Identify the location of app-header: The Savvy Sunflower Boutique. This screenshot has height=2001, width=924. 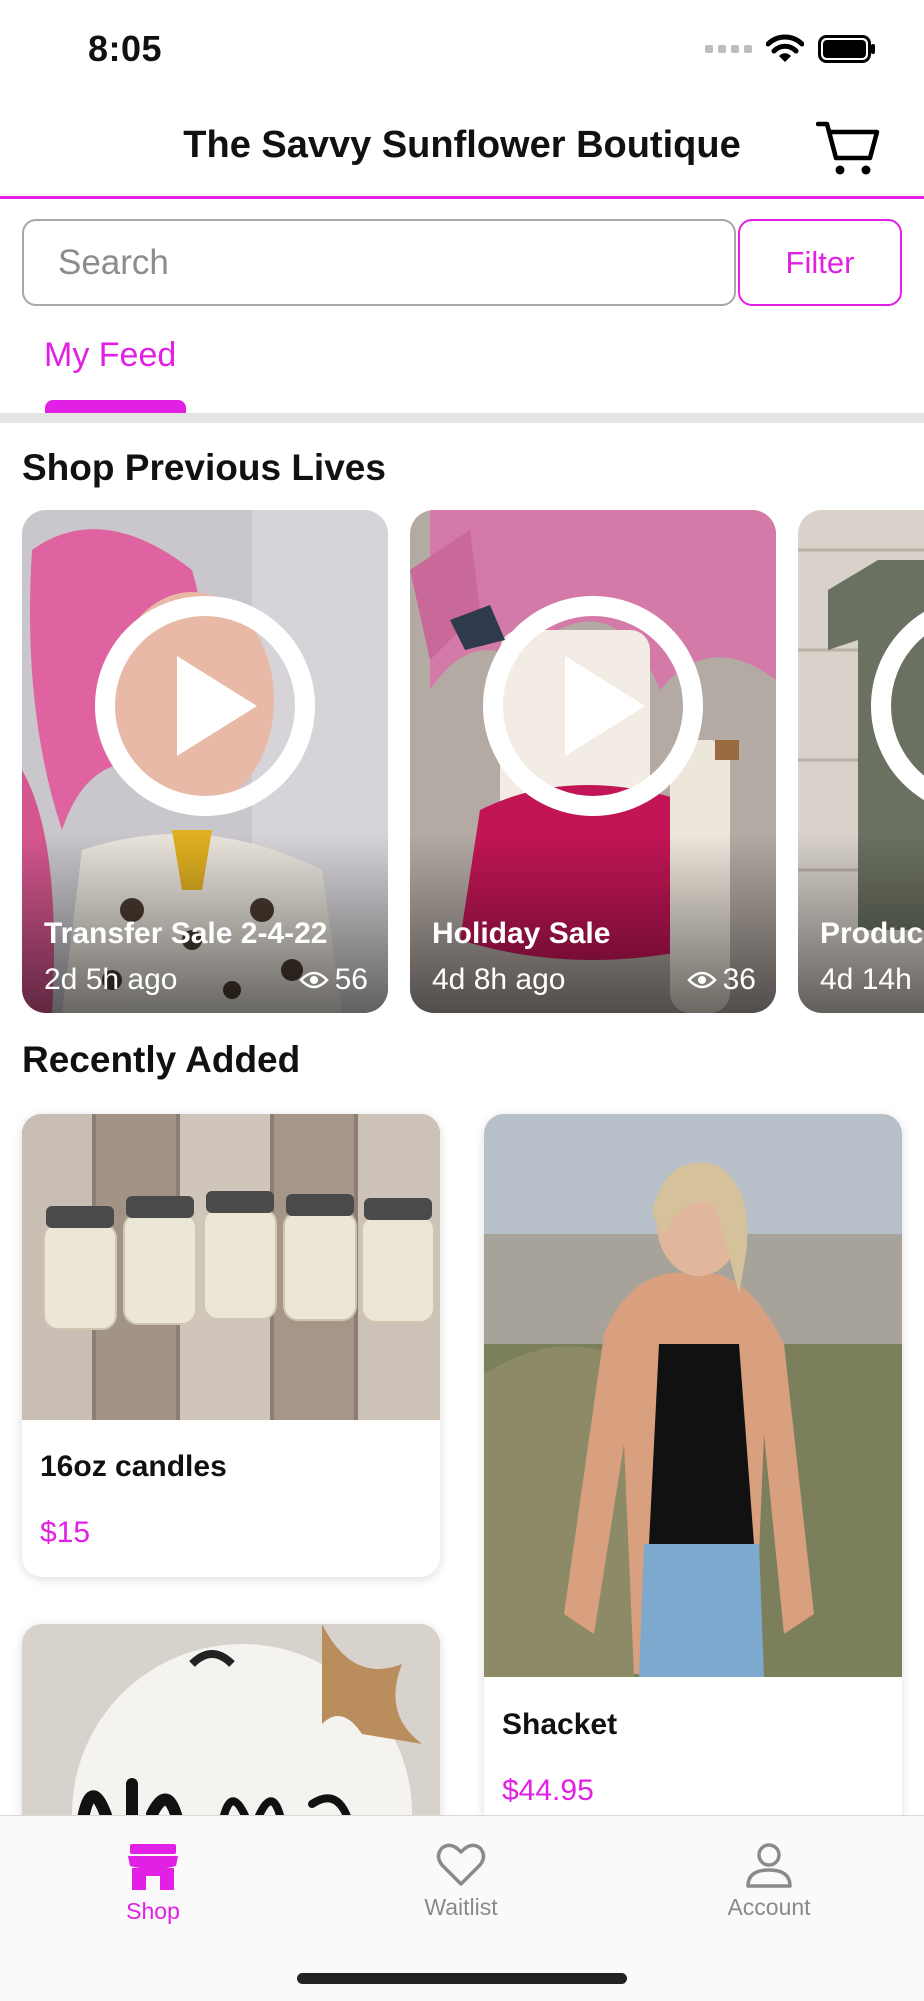
(462, 149).